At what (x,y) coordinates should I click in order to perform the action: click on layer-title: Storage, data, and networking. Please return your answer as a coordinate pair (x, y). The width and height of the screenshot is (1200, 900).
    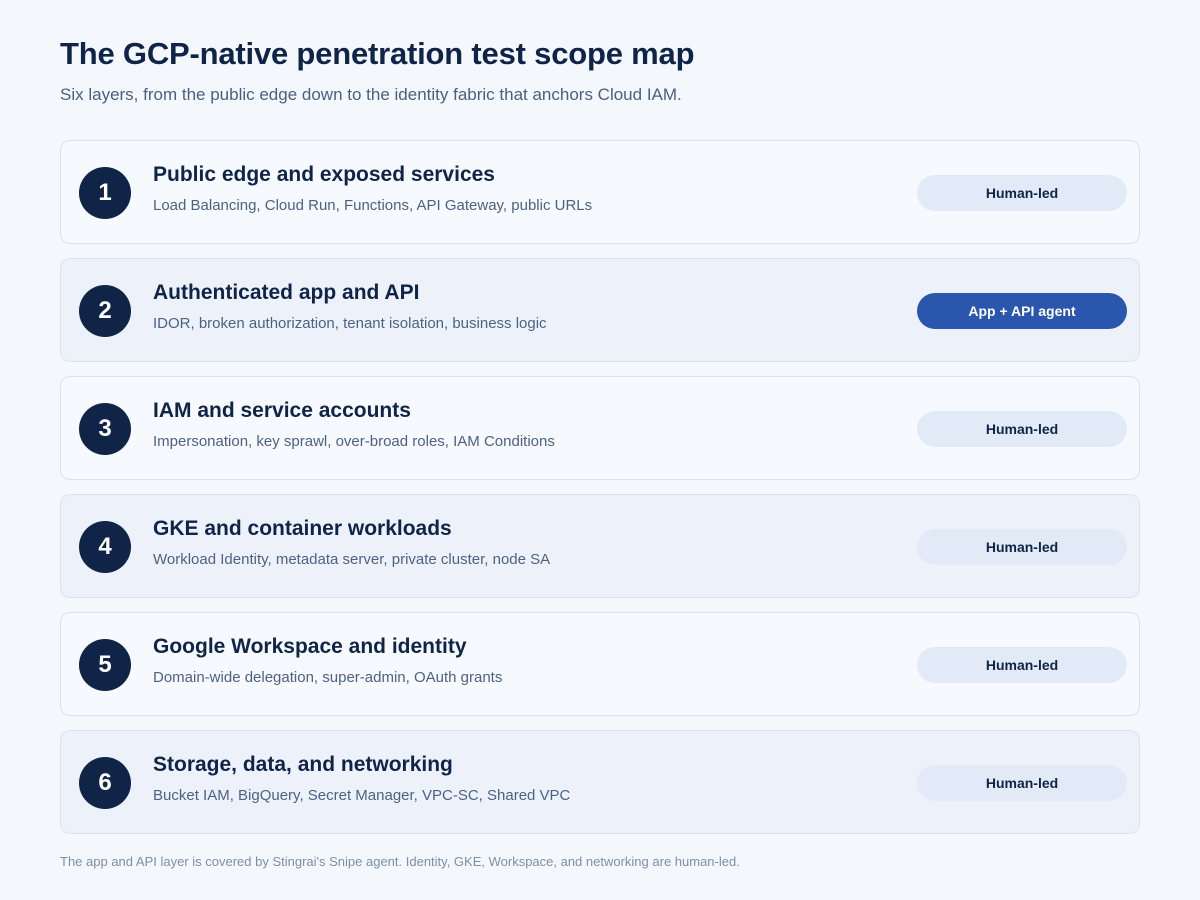
    Looking at the image, I should click on (303, 764).